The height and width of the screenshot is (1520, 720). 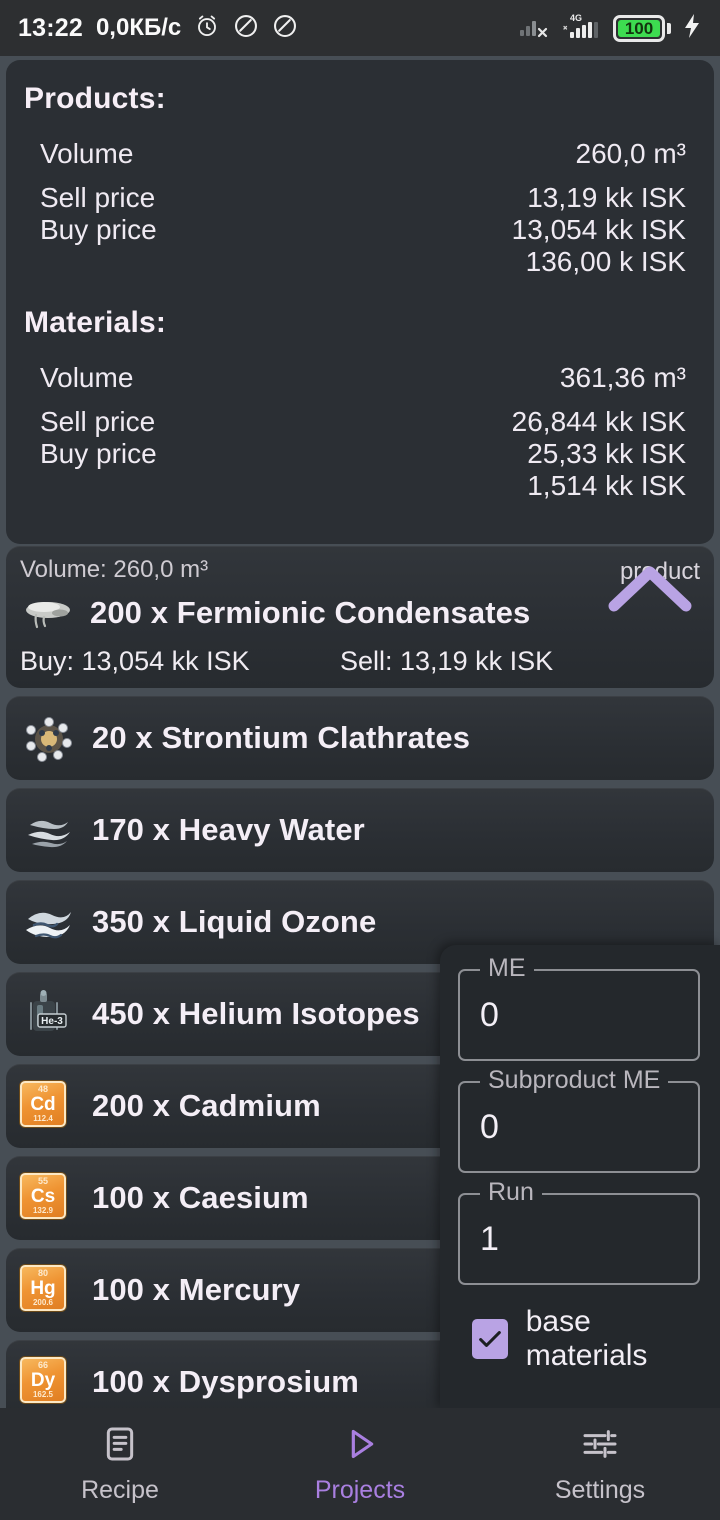 I want to click on document-list-icon, so click(x=120, y=1443).